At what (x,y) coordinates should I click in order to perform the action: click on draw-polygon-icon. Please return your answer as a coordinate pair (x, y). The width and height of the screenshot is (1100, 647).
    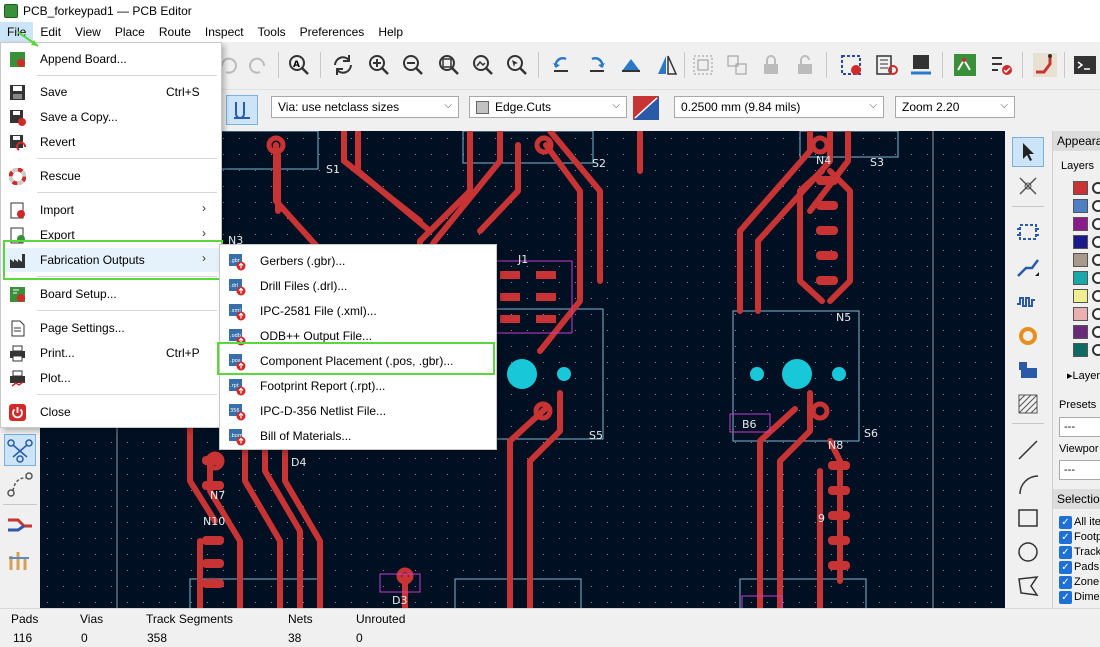
    Looking at the image, I should click on (1028, 586).